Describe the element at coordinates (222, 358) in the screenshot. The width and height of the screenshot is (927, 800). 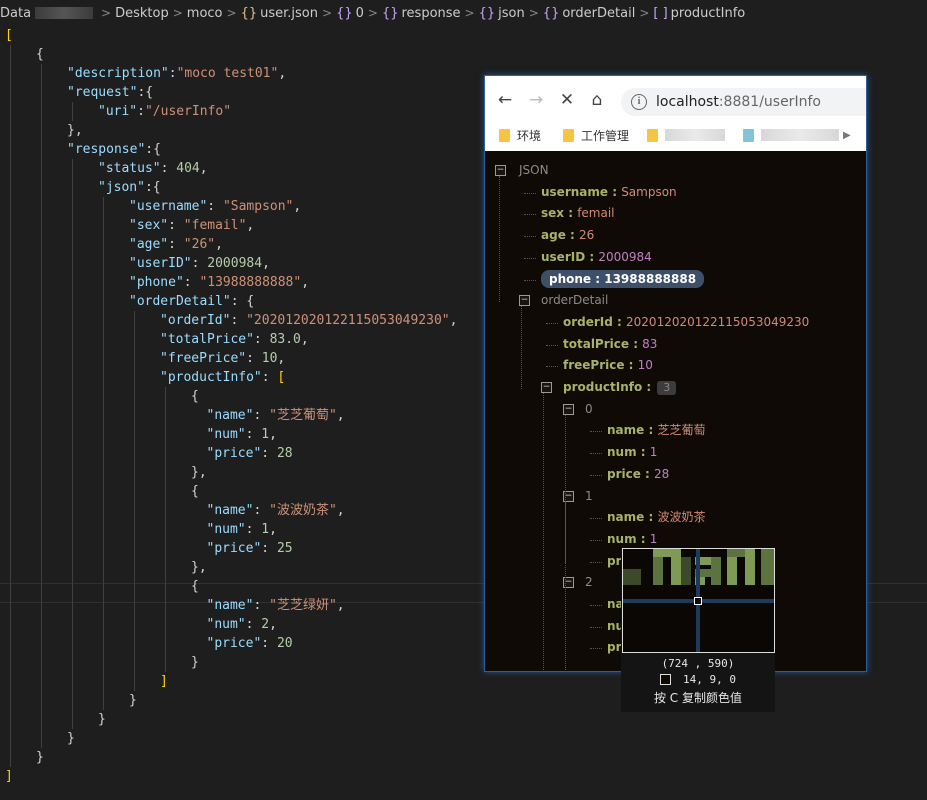
I see `code-line: "freePrice": 10,` at that location.